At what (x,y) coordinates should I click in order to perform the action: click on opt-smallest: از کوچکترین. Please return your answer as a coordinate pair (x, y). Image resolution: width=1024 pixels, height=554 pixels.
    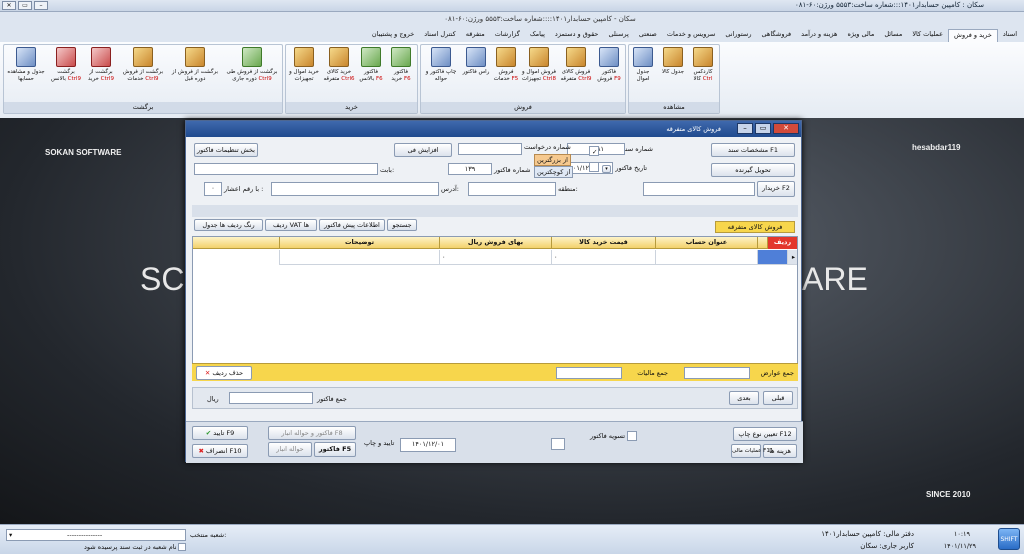
    Looking at the image, I should click on (554, 172).